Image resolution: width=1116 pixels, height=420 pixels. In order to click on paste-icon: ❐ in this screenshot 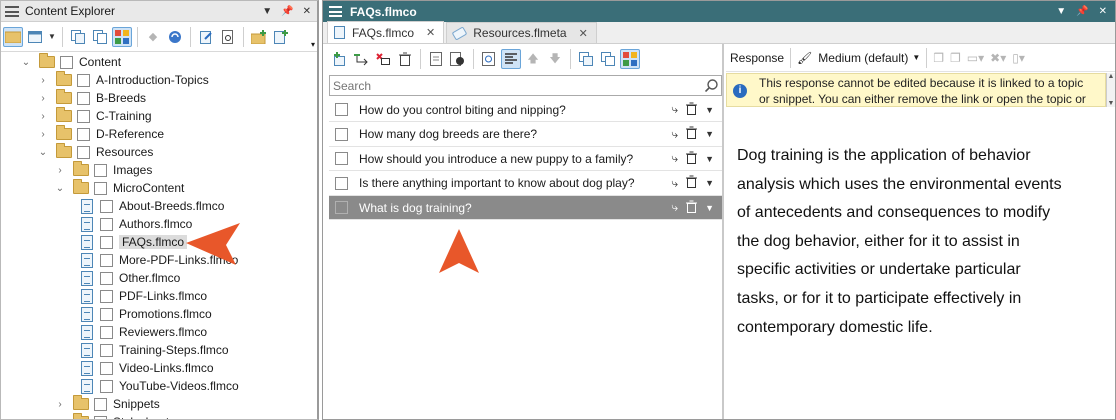, I will do `click(955, 58)`.